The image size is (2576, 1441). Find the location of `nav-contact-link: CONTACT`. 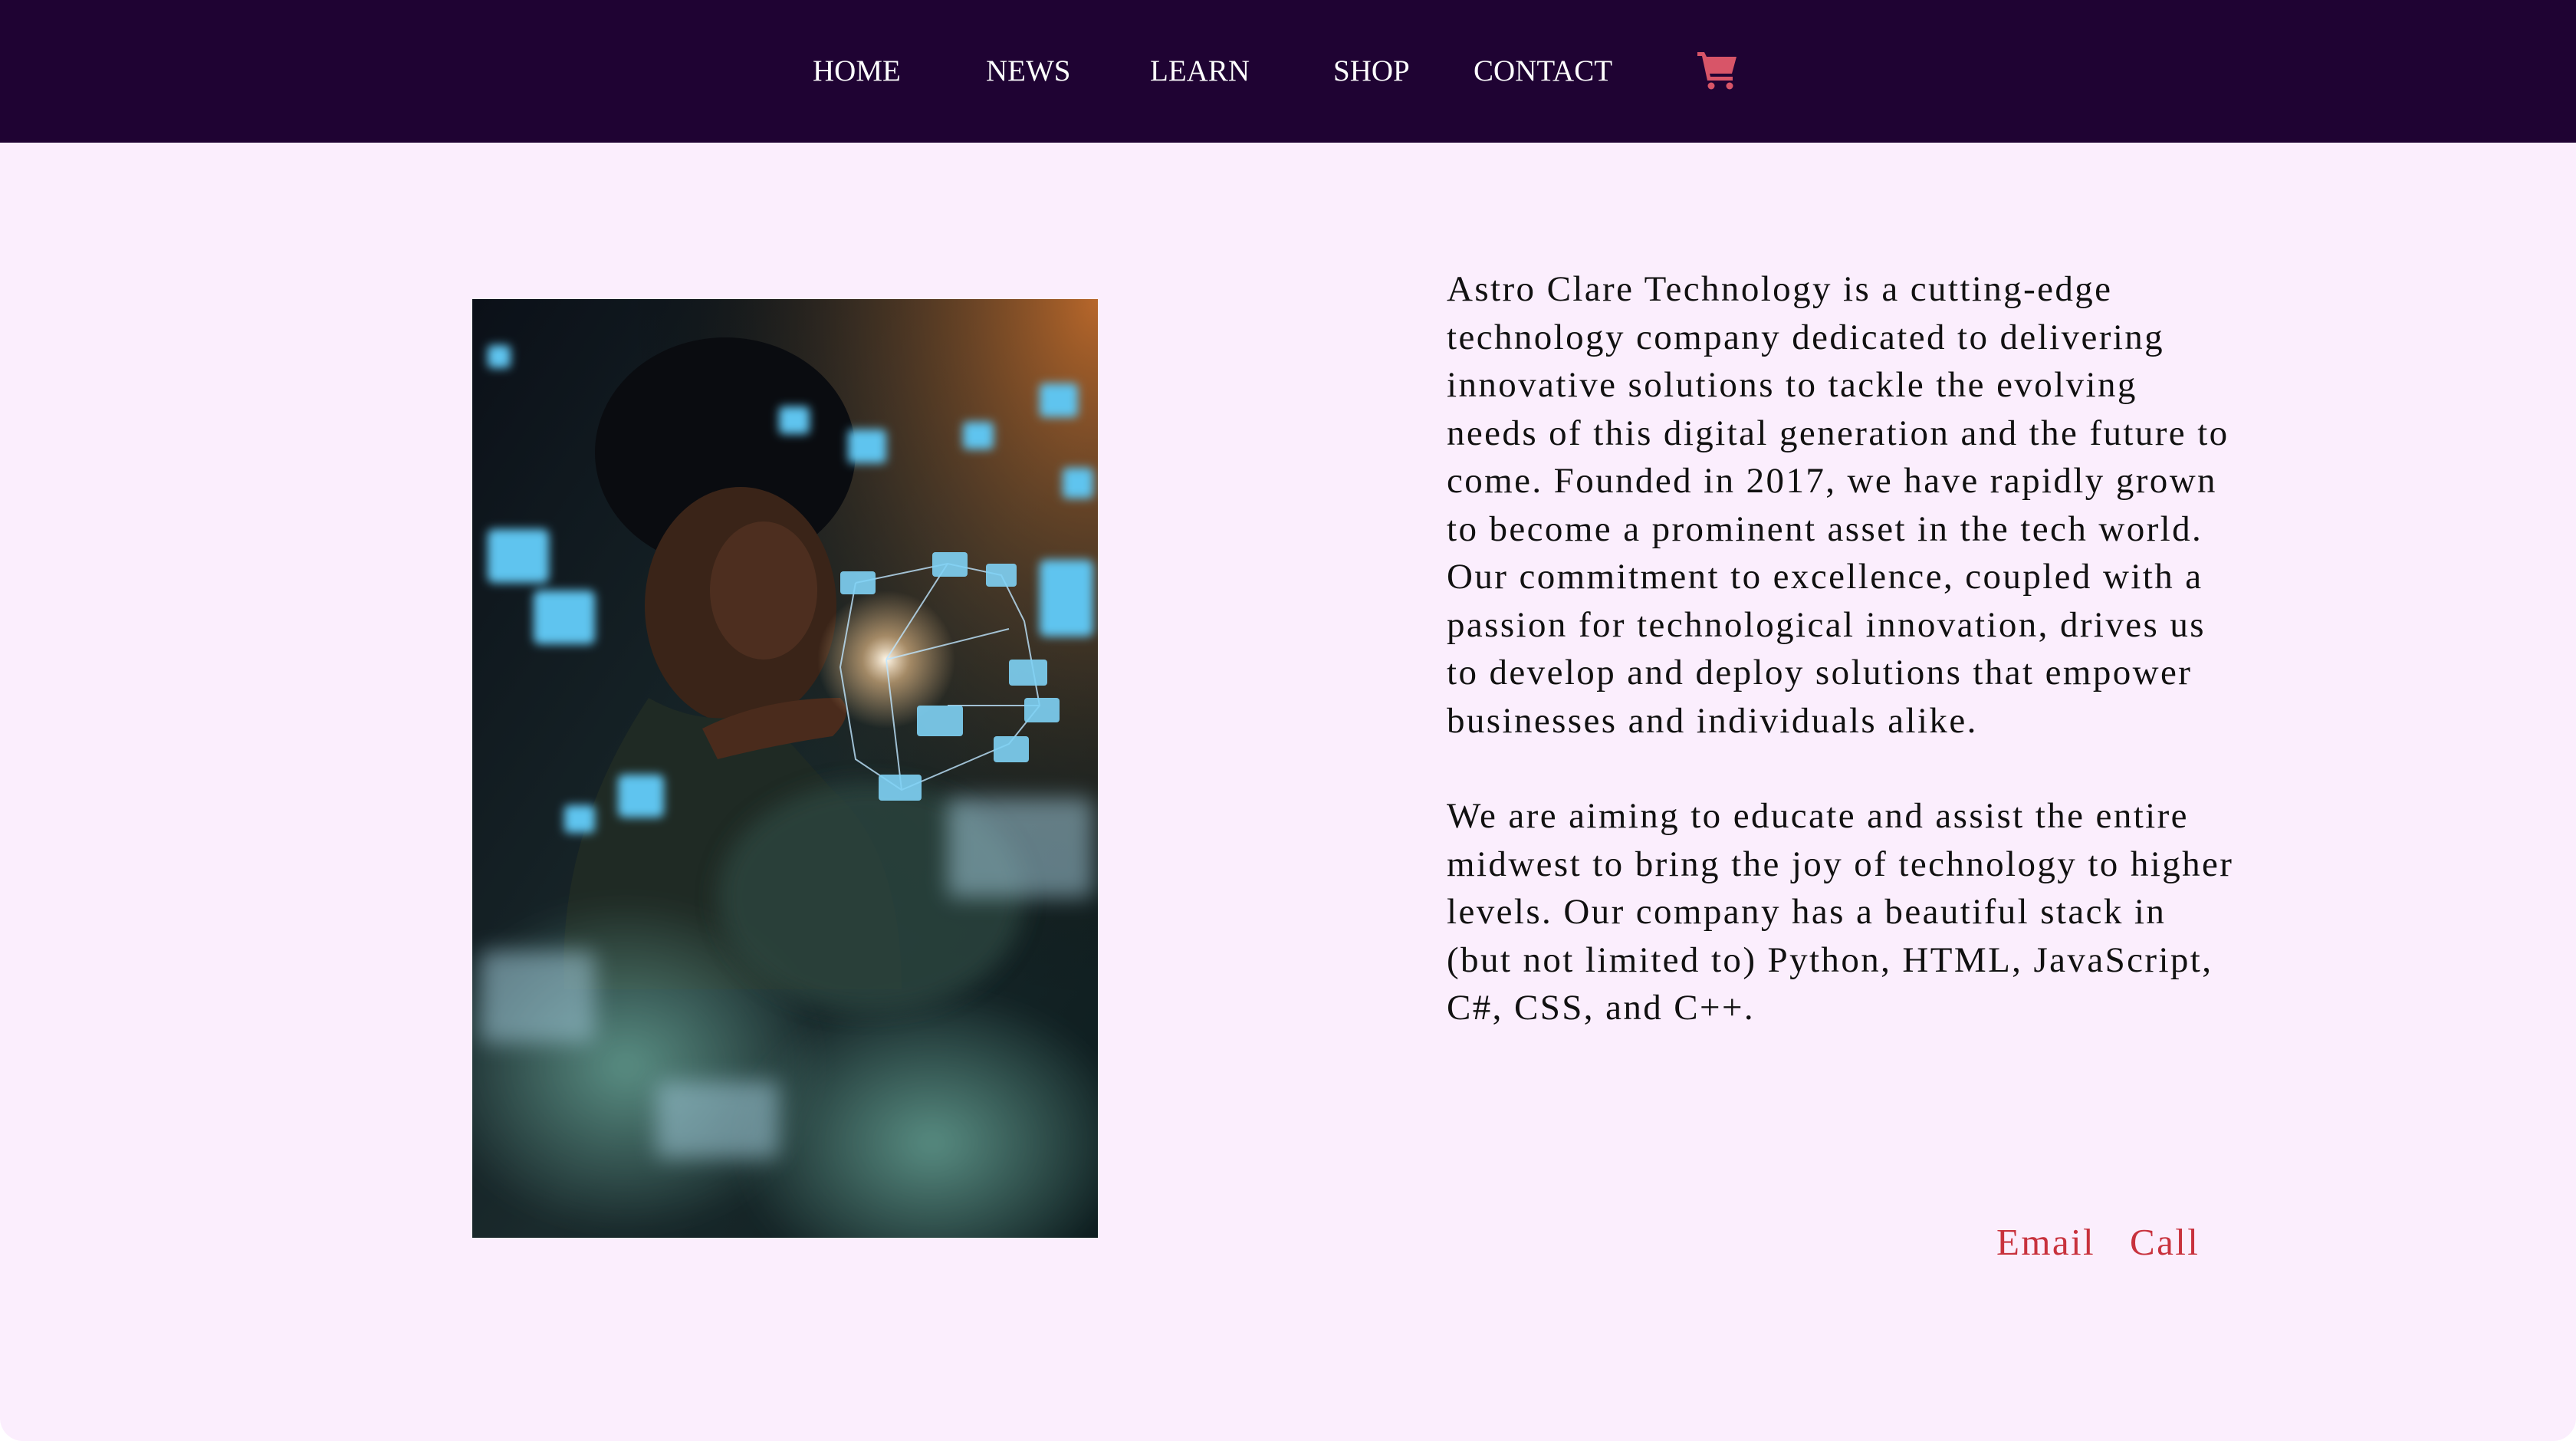

nav-contact-link: CONTACT is located at coordinates (1543, 71).